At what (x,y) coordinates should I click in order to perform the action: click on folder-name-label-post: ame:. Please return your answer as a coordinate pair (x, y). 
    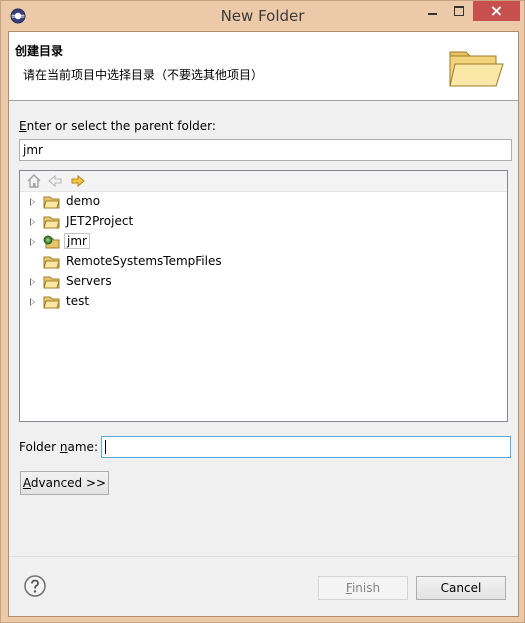
    Looking at the image, I should click on (82, 447).